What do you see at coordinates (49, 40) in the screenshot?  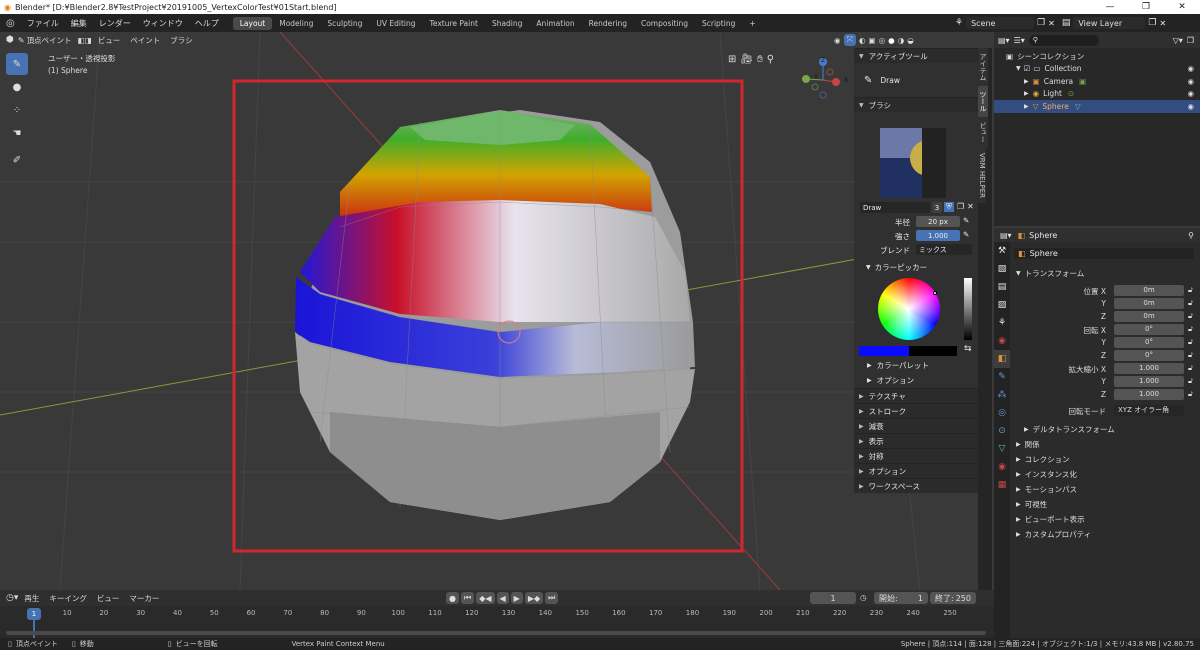 I see `mode-selector: 頂点ペイント` at bounding box center [49, 40].